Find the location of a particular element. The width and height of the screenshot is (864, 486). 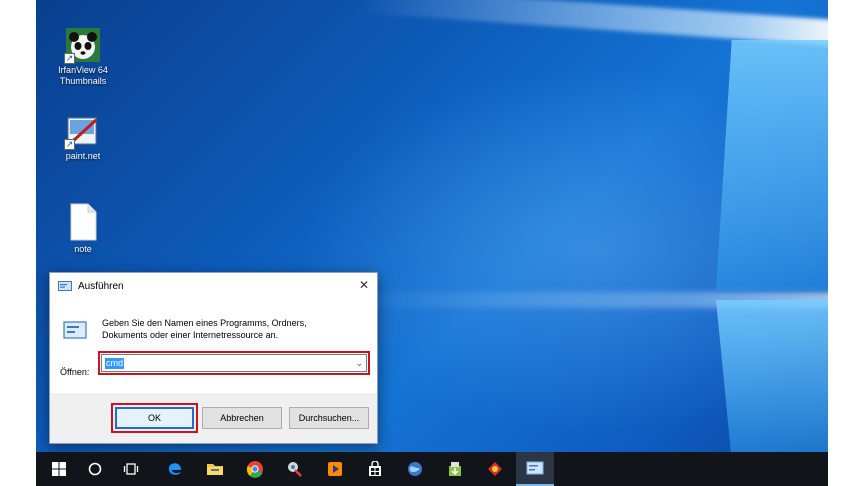

taskbar-app-pinwheel is located at coordinates (295, 469).